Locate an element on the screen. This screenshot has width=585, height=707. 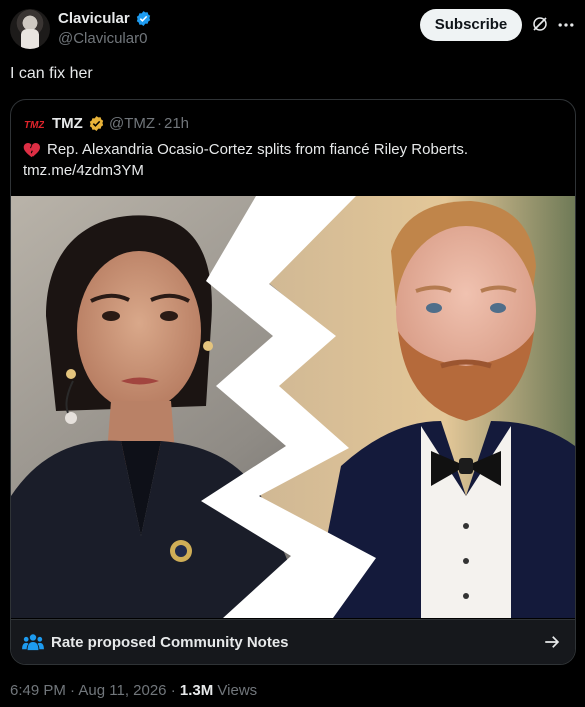
svg-text: TMZ is located at coordinates (34, 125).